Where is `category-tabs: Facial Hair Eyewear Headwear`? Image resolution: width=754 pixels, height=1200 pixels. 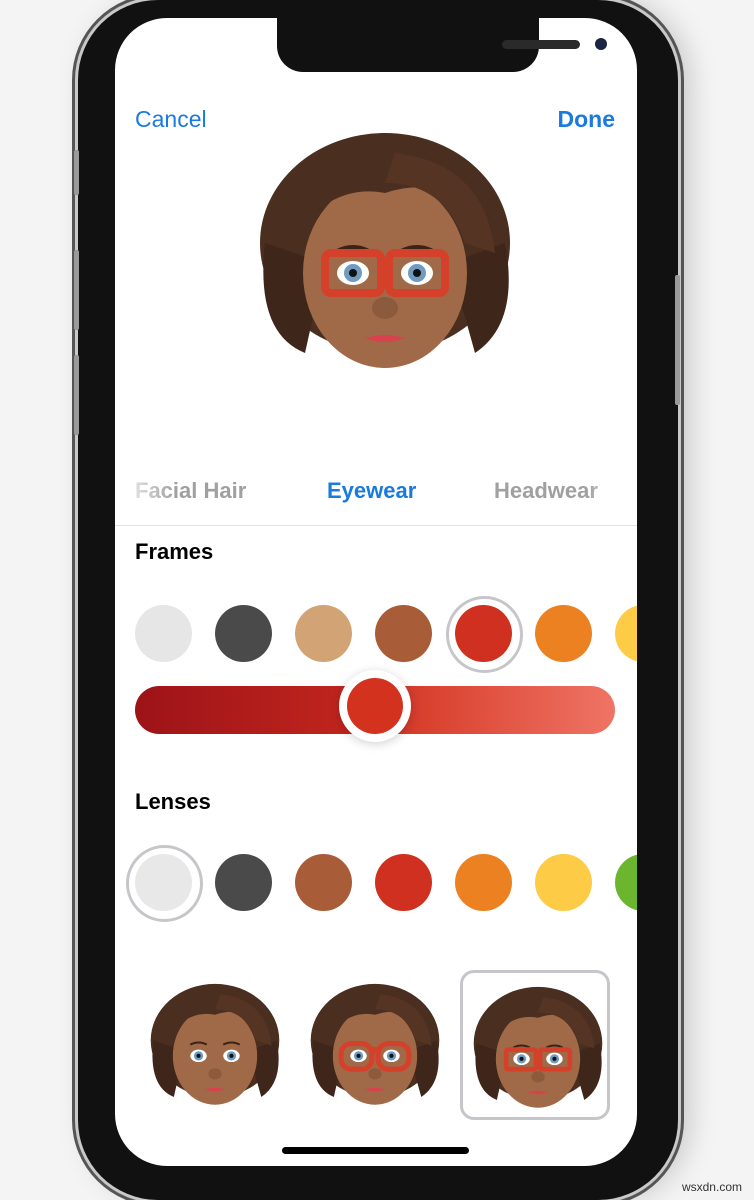
category-tabs: Facial Hair Eyewear Headwear is located at coordinates (376, 501).